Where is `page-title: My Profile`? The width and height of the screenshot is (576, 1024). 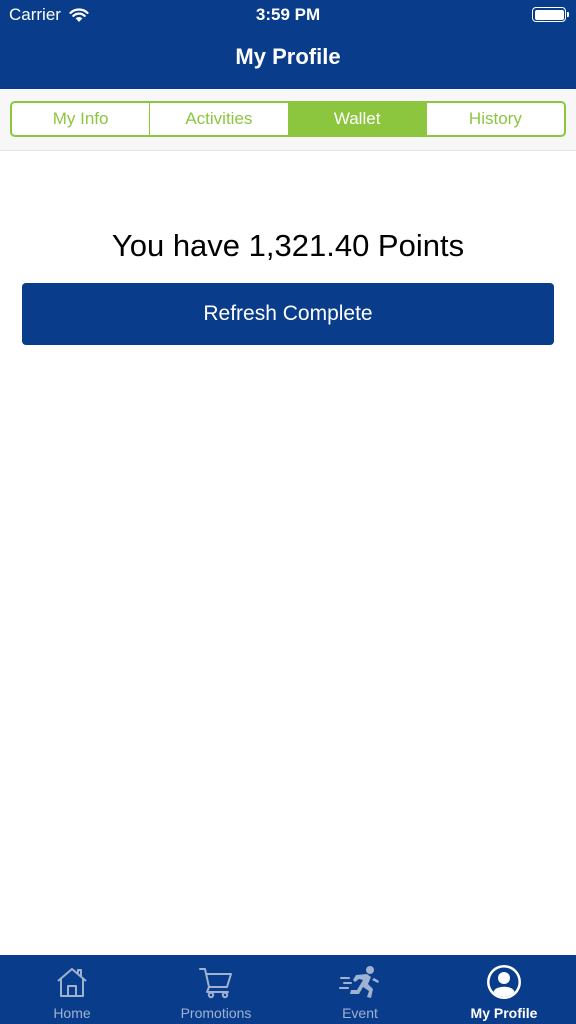
page-title: My Profile is located at coordinates (288, 56).